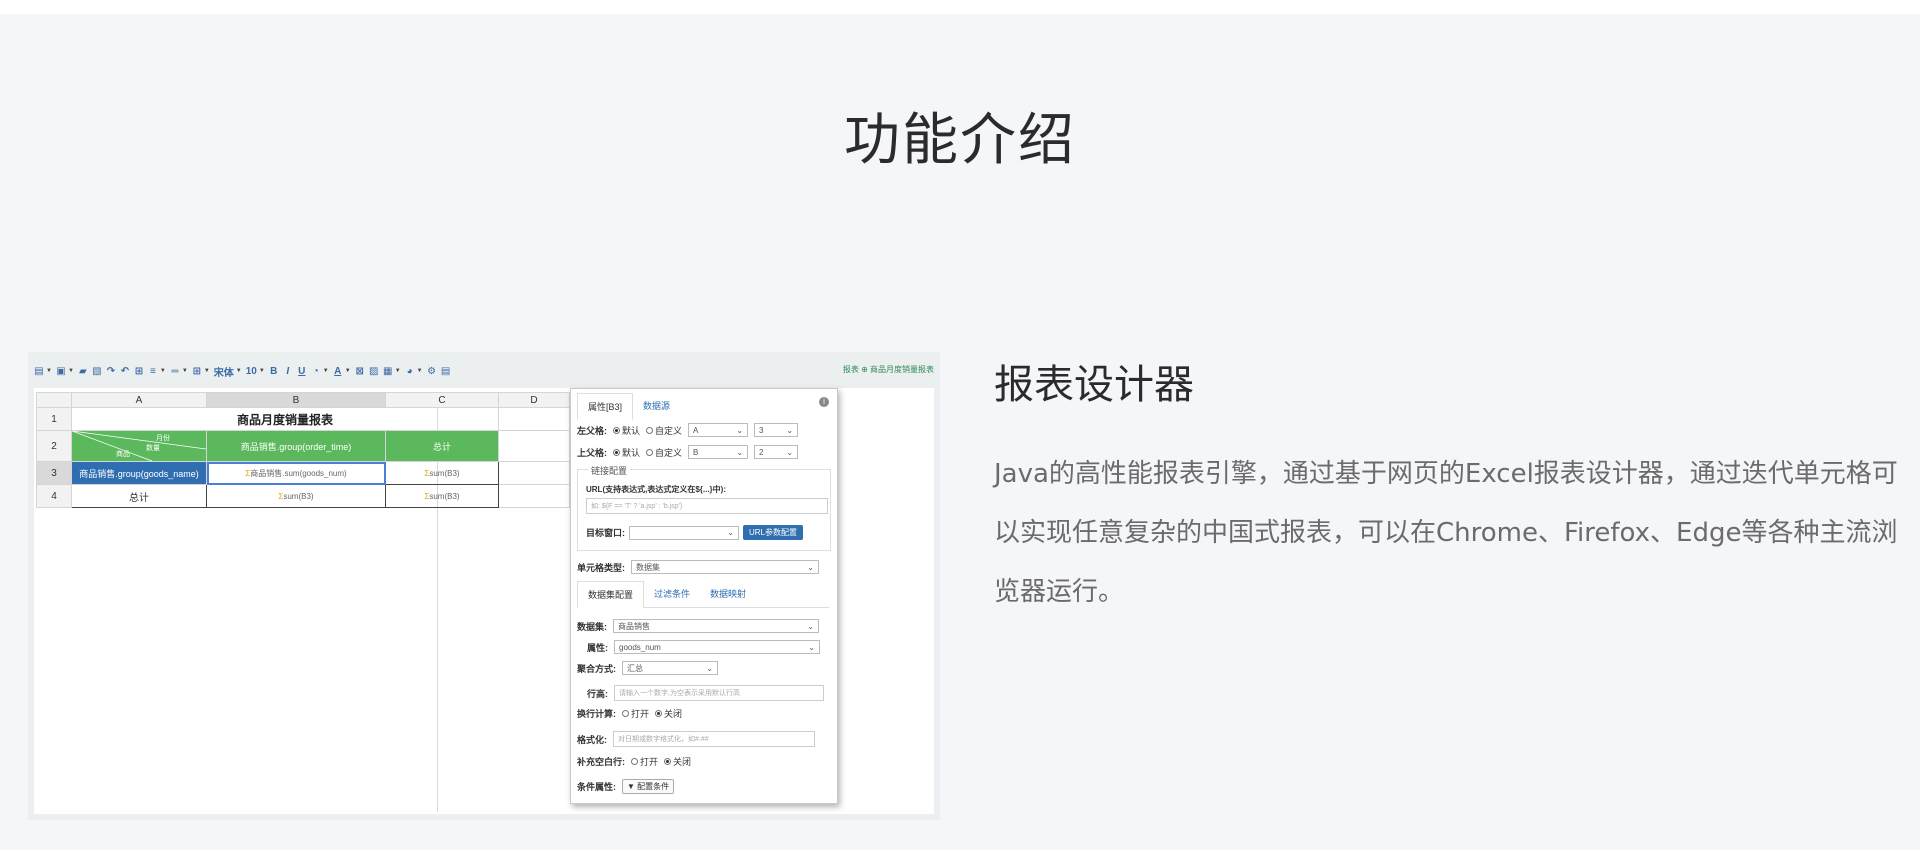  I want to click on cell-a4: 总计, so click(139, 496).